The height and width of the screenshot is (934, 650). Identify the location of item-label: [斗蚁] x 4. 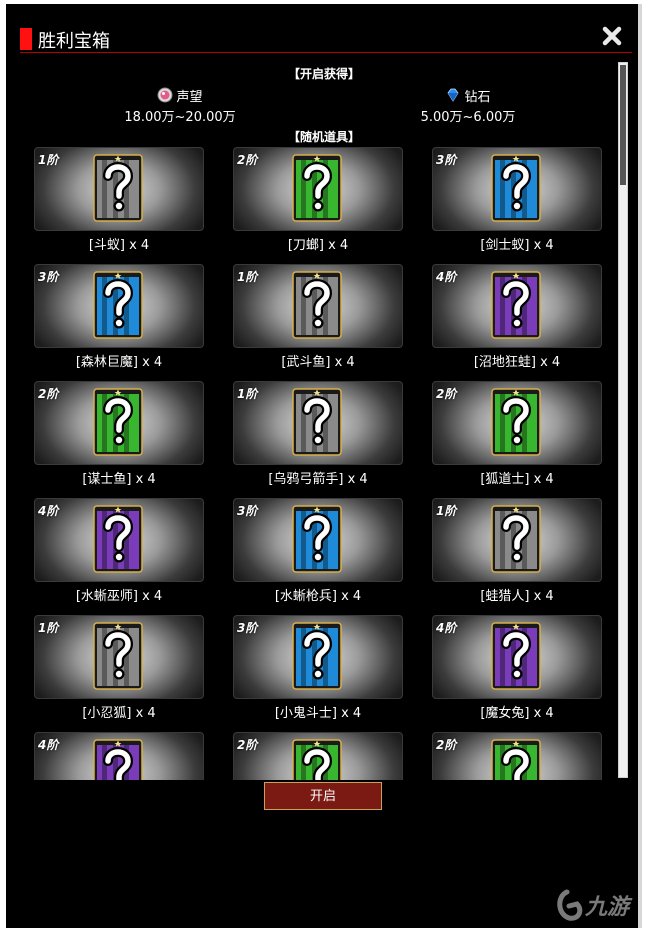
(119, 245).